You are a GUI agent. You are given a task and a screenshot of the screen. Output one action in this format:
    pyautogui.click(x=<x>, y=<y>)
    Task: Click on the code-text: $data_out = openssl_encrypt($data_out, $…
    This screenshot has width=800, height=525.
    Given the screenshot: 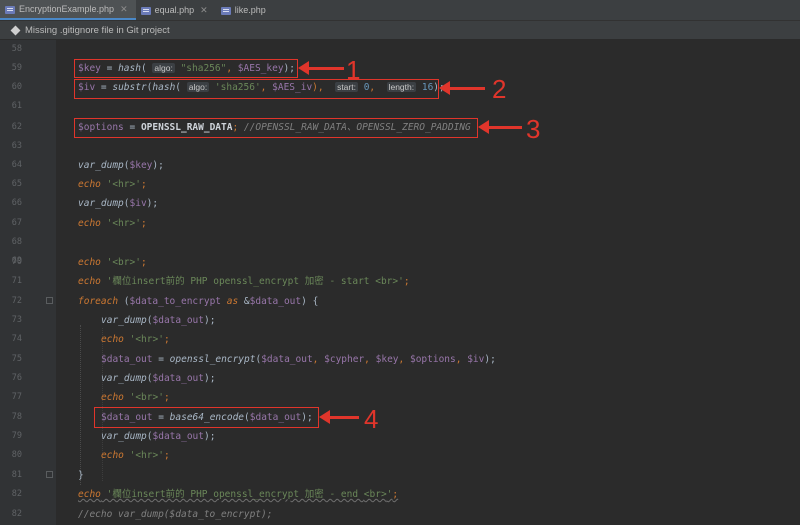 What is the action you would take?
    pyautogui.click(x=298, y=359)
    